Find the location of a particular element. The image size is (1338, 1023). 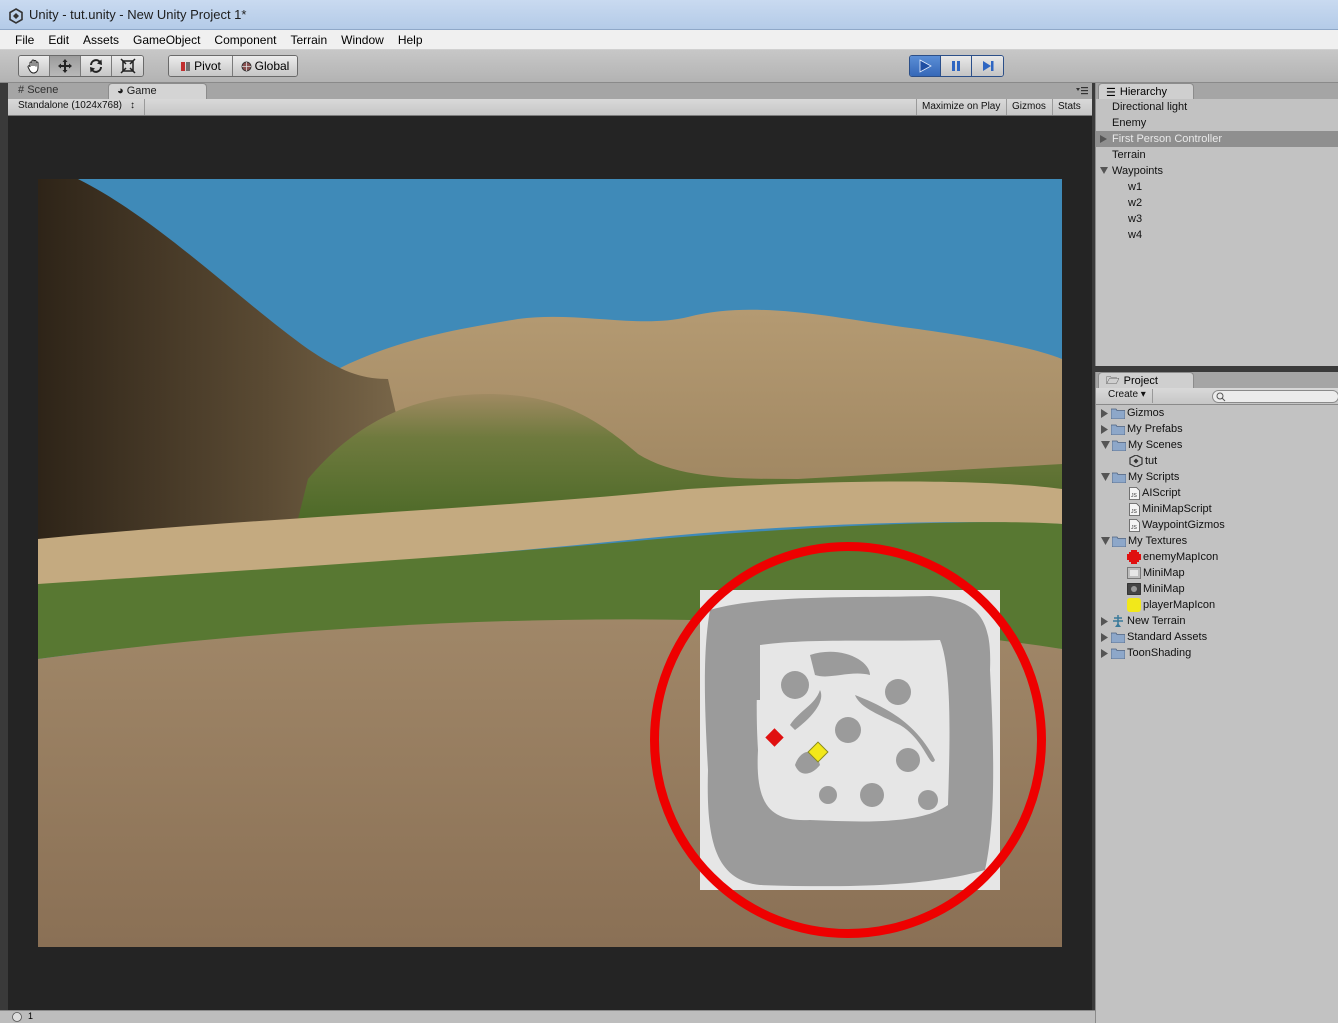

move-arrows-icon is located at coordinates (65, 66).